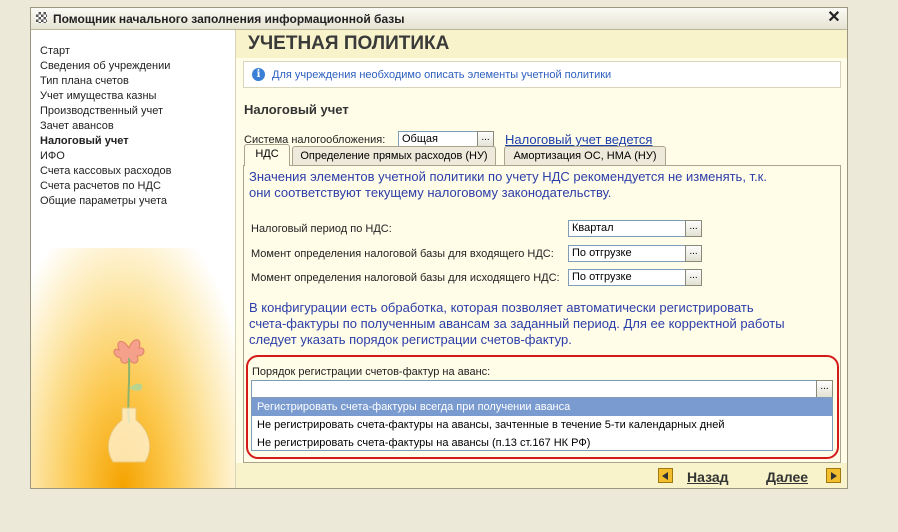  What do you see at coordinates (541, 44) in the screenshot?
I see `page-header: УЧЕТНАЯ ПОЛИТИКА` at bounding box center [541, 44].